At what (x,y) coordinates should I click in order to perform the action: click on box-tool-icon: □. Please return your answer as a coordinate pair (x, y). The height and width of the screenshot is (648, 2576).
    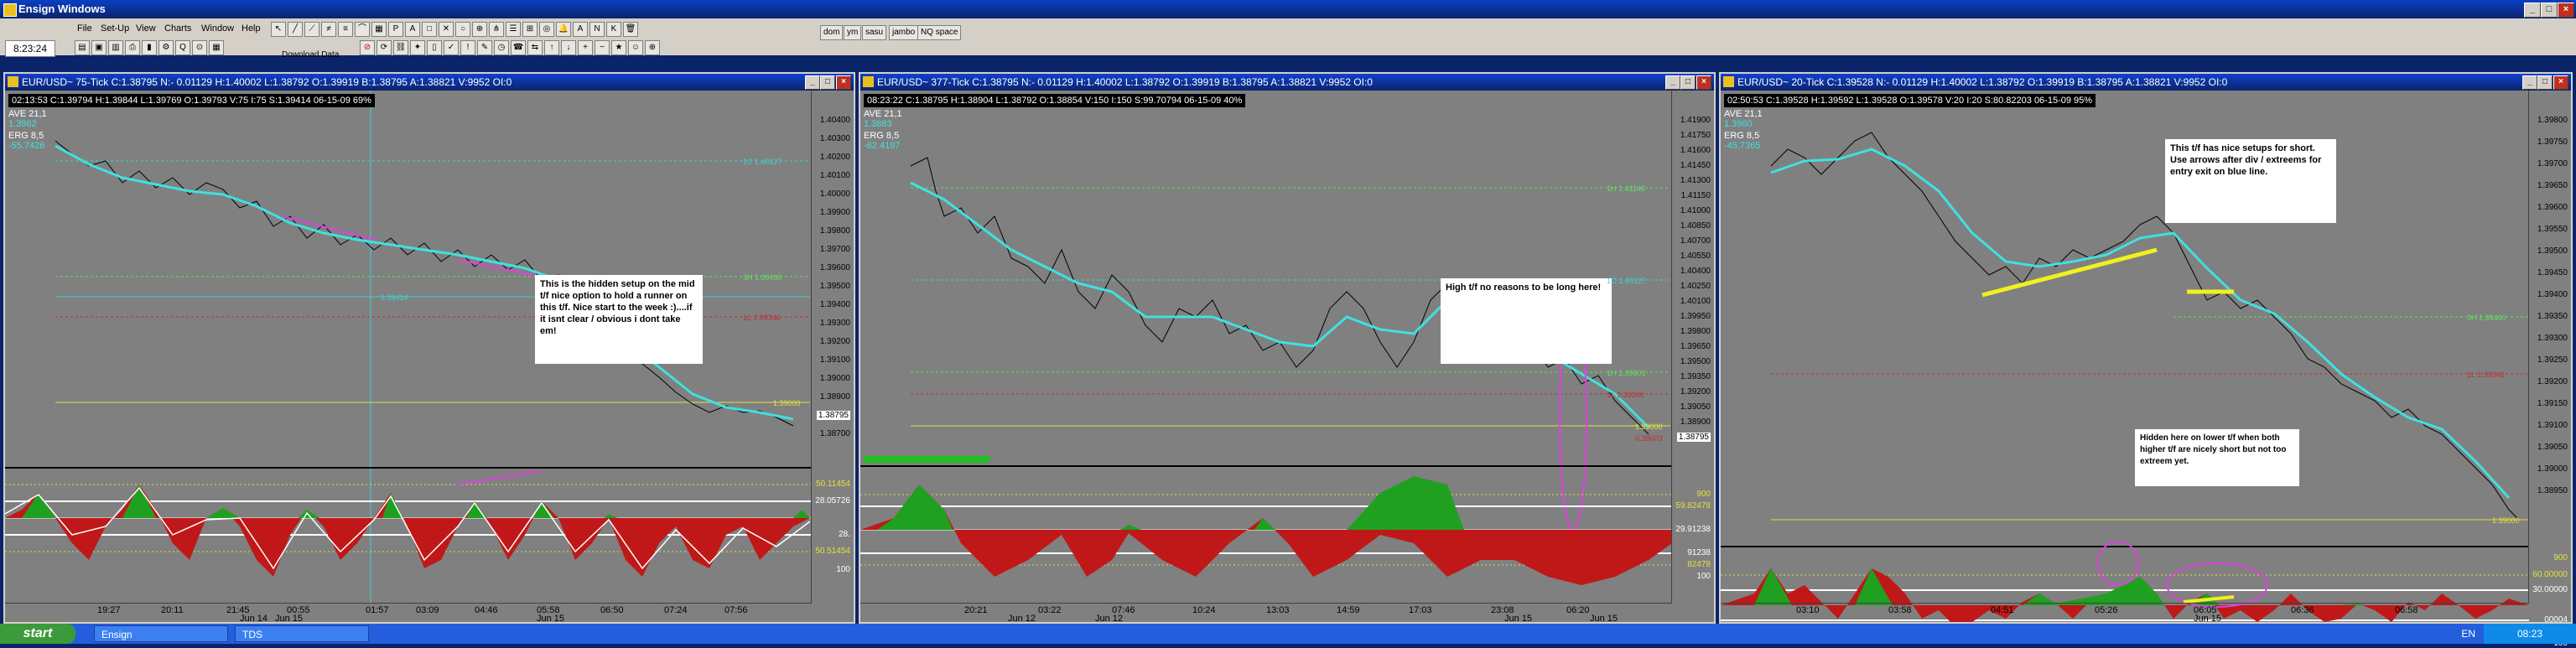
    Looking at the image, I should click on (429, 29).